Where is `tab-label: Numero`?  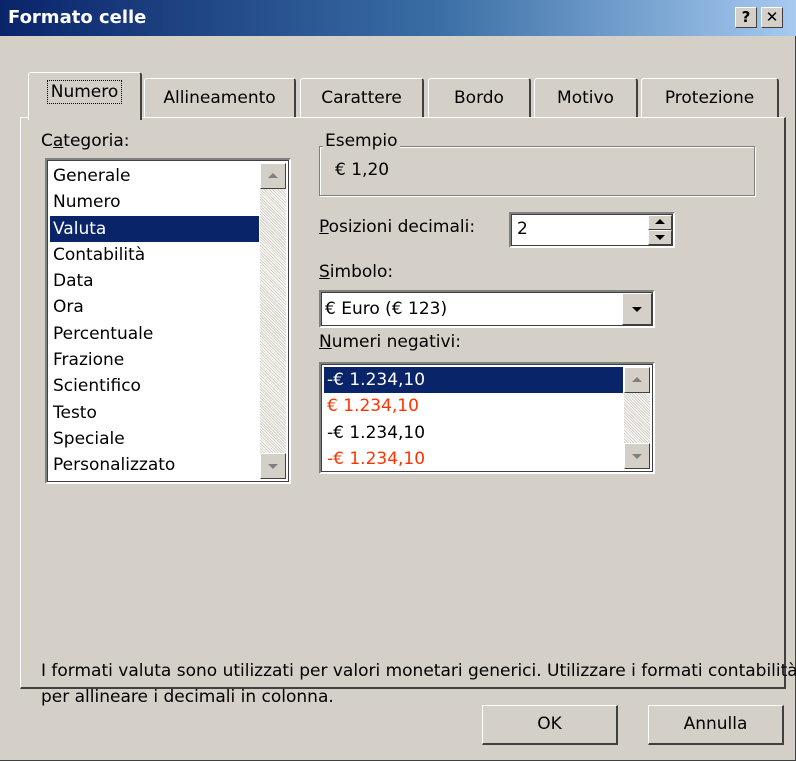 tab-label: Numero is located at coordinates (84, 92).